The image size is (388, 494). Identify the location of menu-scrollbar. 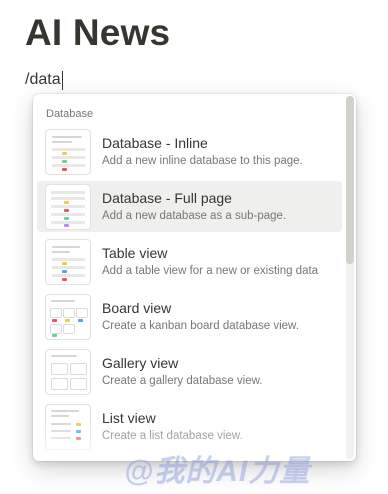
(350, 277).